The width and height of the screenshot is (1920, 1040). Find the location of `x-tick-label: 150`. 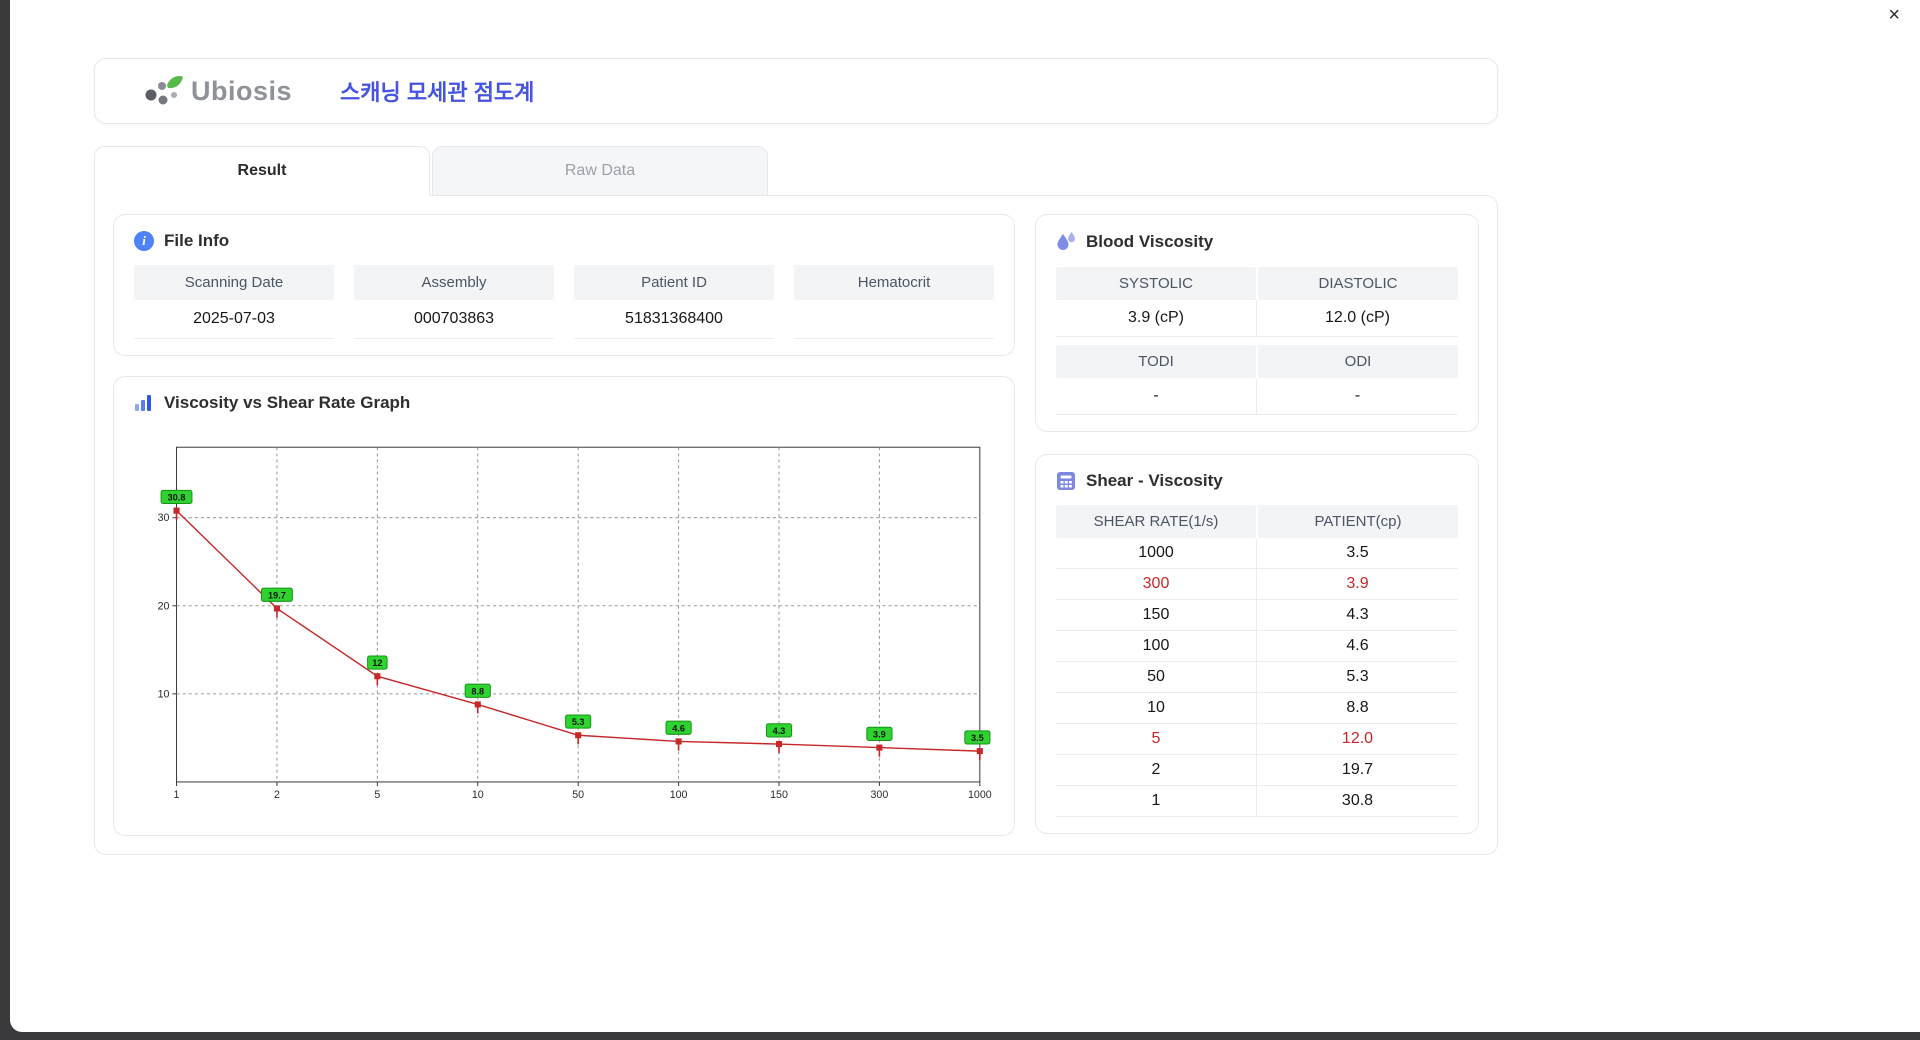

x-tick-label: 150 is located at coordinates (779, 795).